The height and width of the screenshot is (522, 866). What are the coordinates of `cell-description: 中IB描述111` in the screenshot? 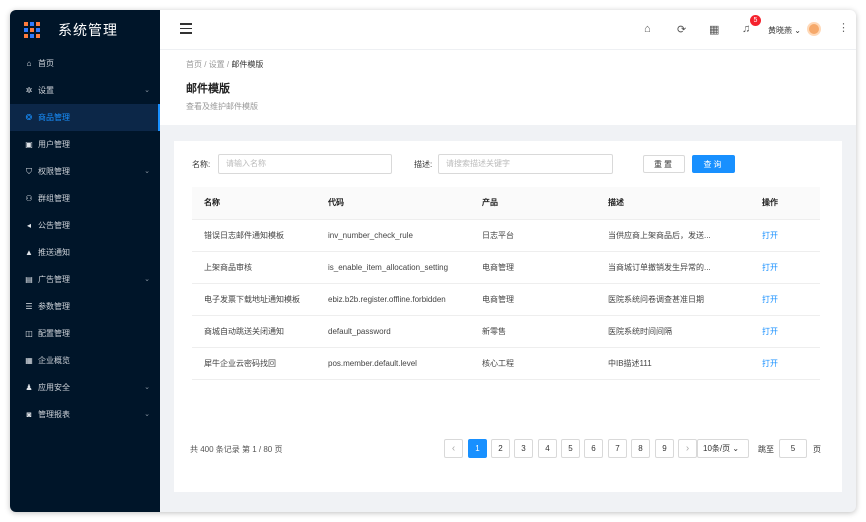 It's located at (673, 363).